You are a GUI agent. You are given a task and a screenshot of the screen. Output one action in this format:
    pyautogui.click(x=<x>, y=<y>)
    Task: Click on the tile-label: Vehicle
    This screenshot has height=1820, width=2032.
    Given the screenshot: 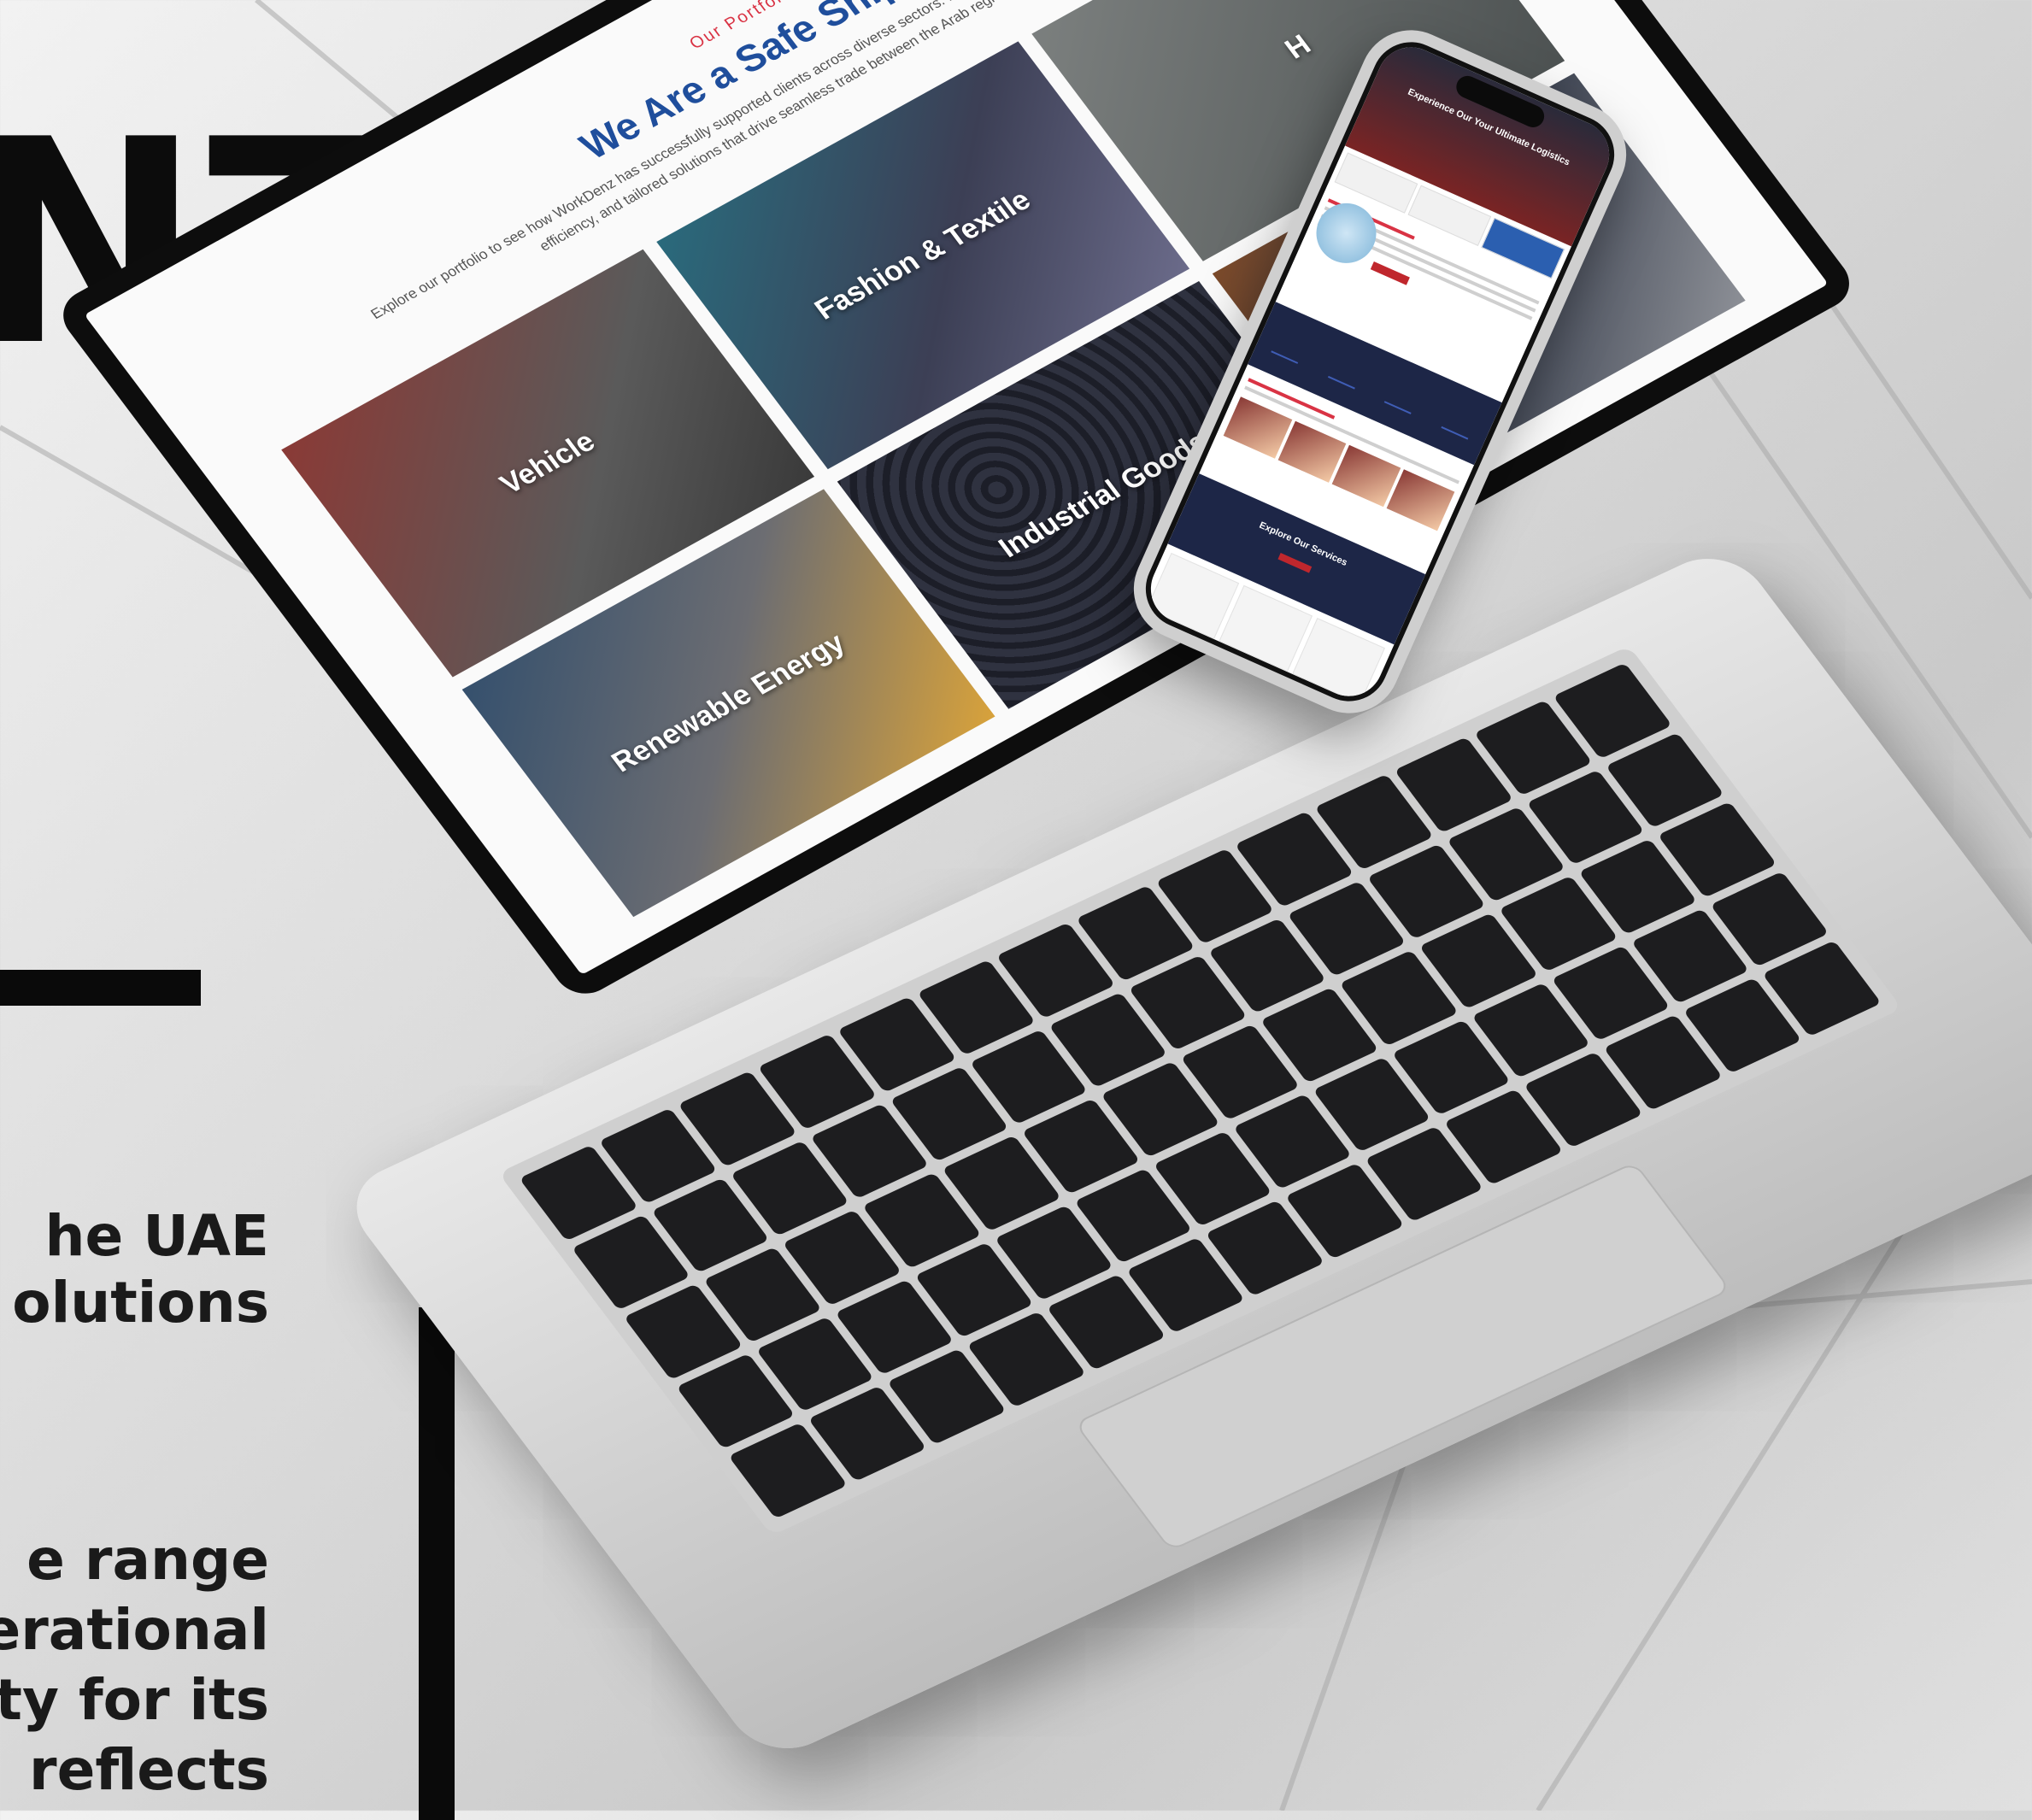 What is the action you would take?
    pyautogui.click(x=548, y=463)
    